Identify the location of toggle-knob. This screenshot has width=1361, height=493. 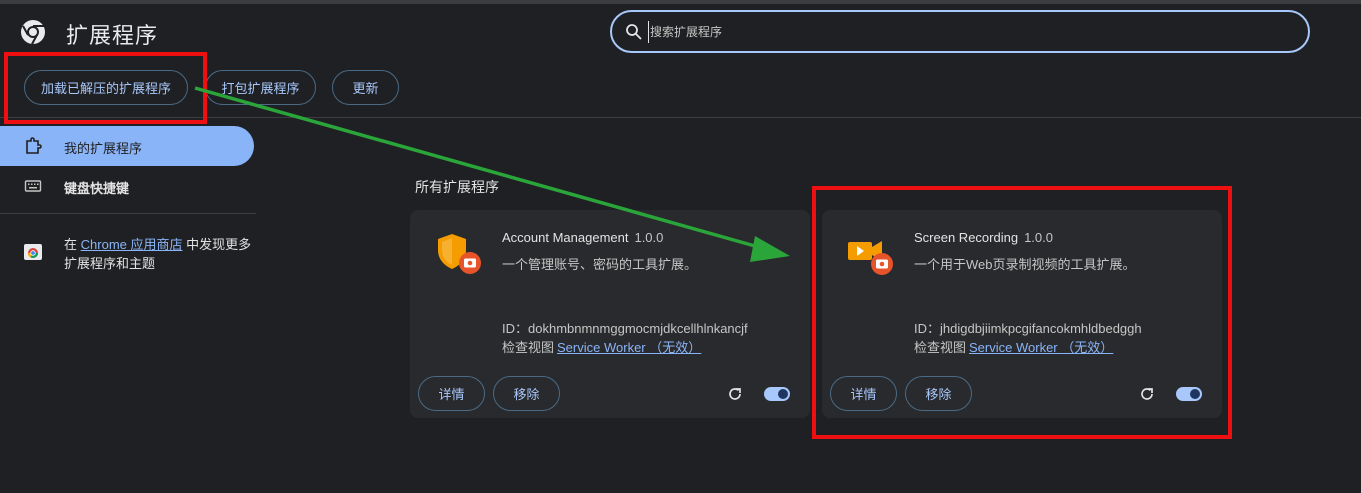
(783, 394).